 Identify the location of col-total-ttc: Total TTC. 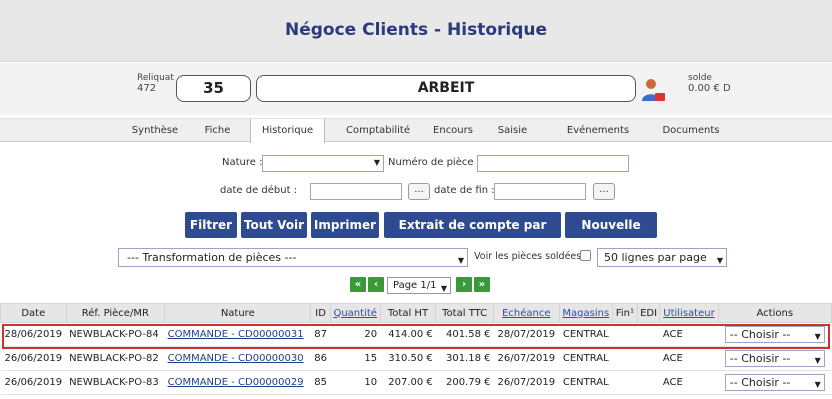
(464, 313).